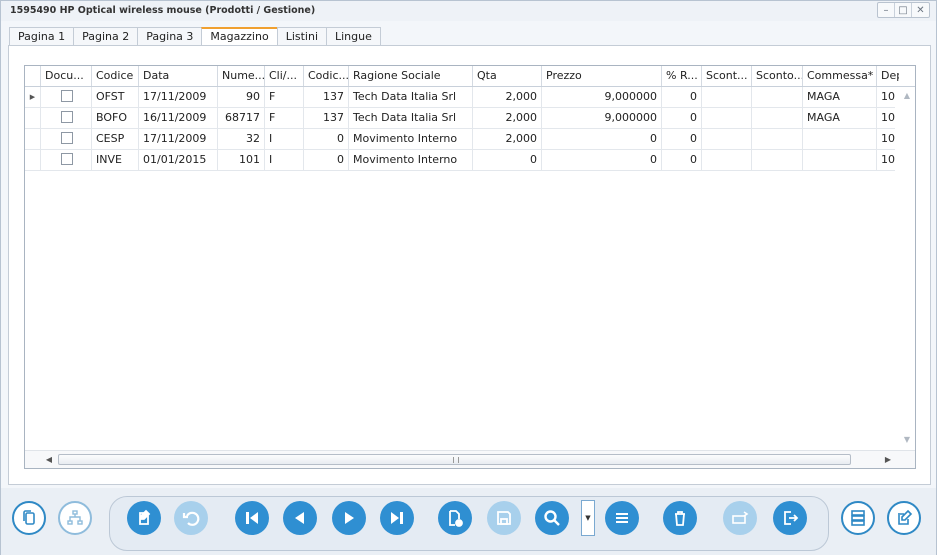 Image resolution: width=937 pixels, height=555 pixels. I want to click on vertical-scrollbar: ▲ ▼, so click(907, 268).